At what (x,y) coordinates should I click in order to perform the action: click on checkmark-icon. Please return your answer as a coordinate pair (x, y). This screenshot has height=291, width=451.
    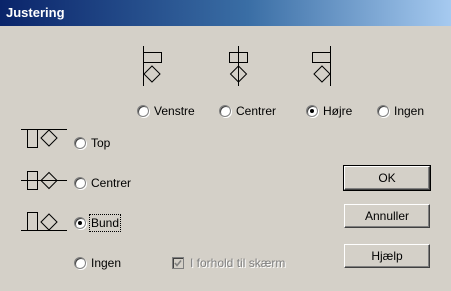
    Looking at the image, I should click on (178, 263).